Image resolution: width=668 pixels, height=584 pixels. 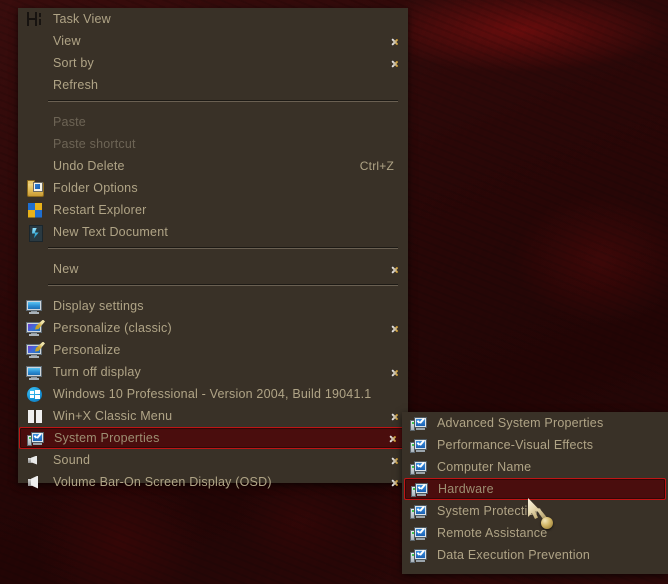 I want to click on menu-item-personalize: Personalize, so click(x=213, y=350).